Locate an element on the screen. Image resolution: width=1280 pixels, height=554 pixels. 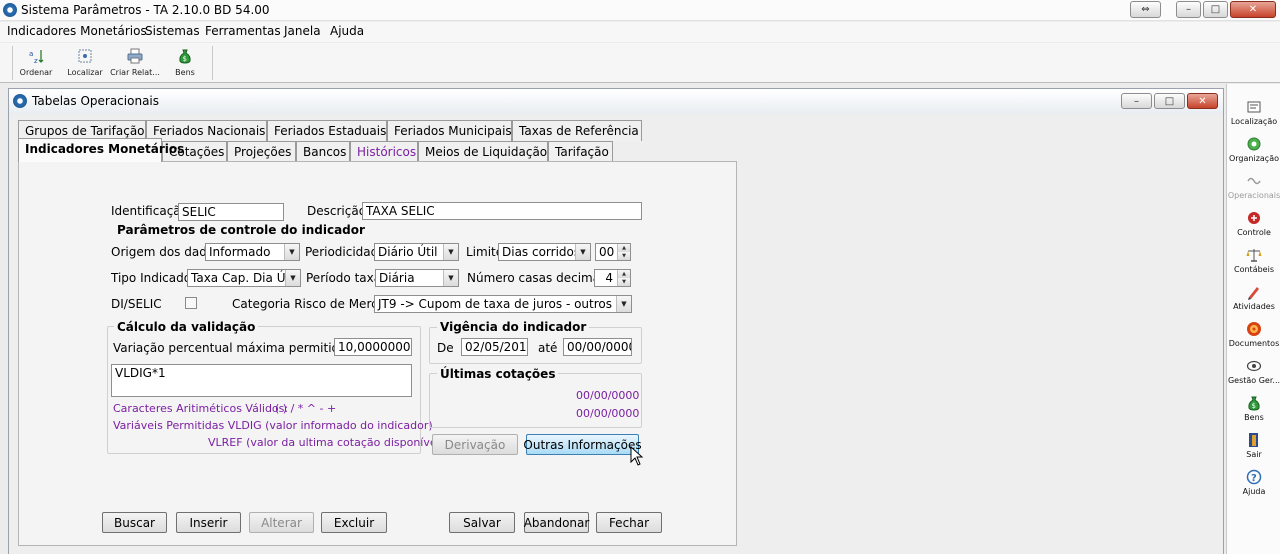
sidebar-item-ajuda: ? Ajuda is located at coordinates (1253, 482).